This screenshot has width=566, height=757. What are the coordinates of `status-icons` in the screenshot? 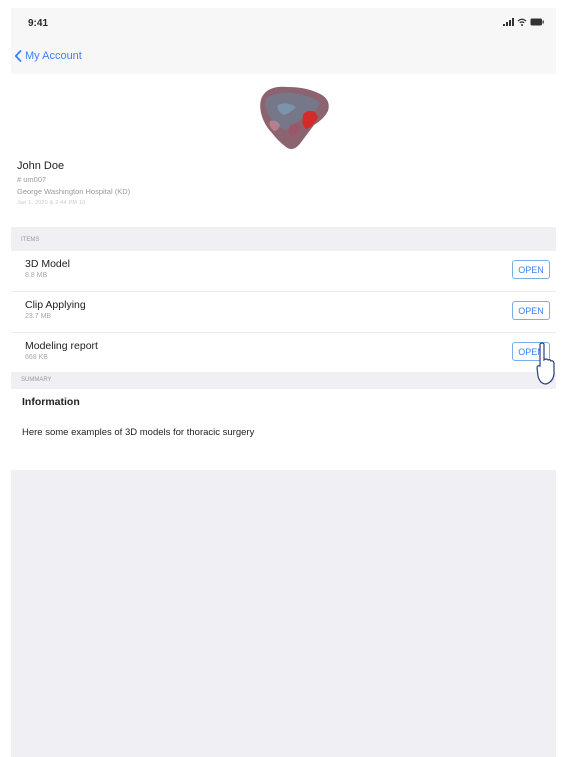 It's located at (523, 22).